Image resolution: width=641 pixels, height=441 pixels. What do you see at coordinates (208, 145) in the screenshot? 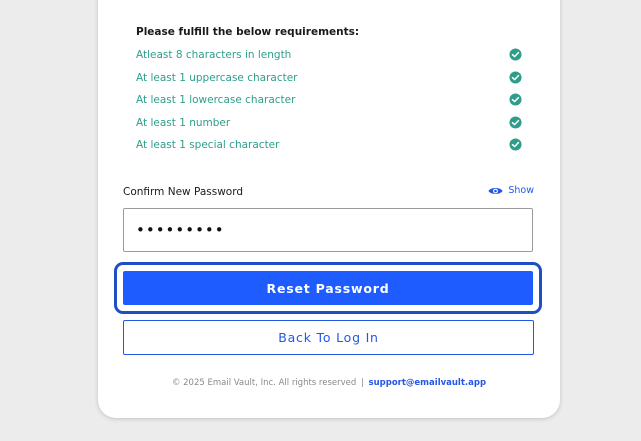
I see `requirement-label: At least 1 special character` at bounding box center [208, 145].